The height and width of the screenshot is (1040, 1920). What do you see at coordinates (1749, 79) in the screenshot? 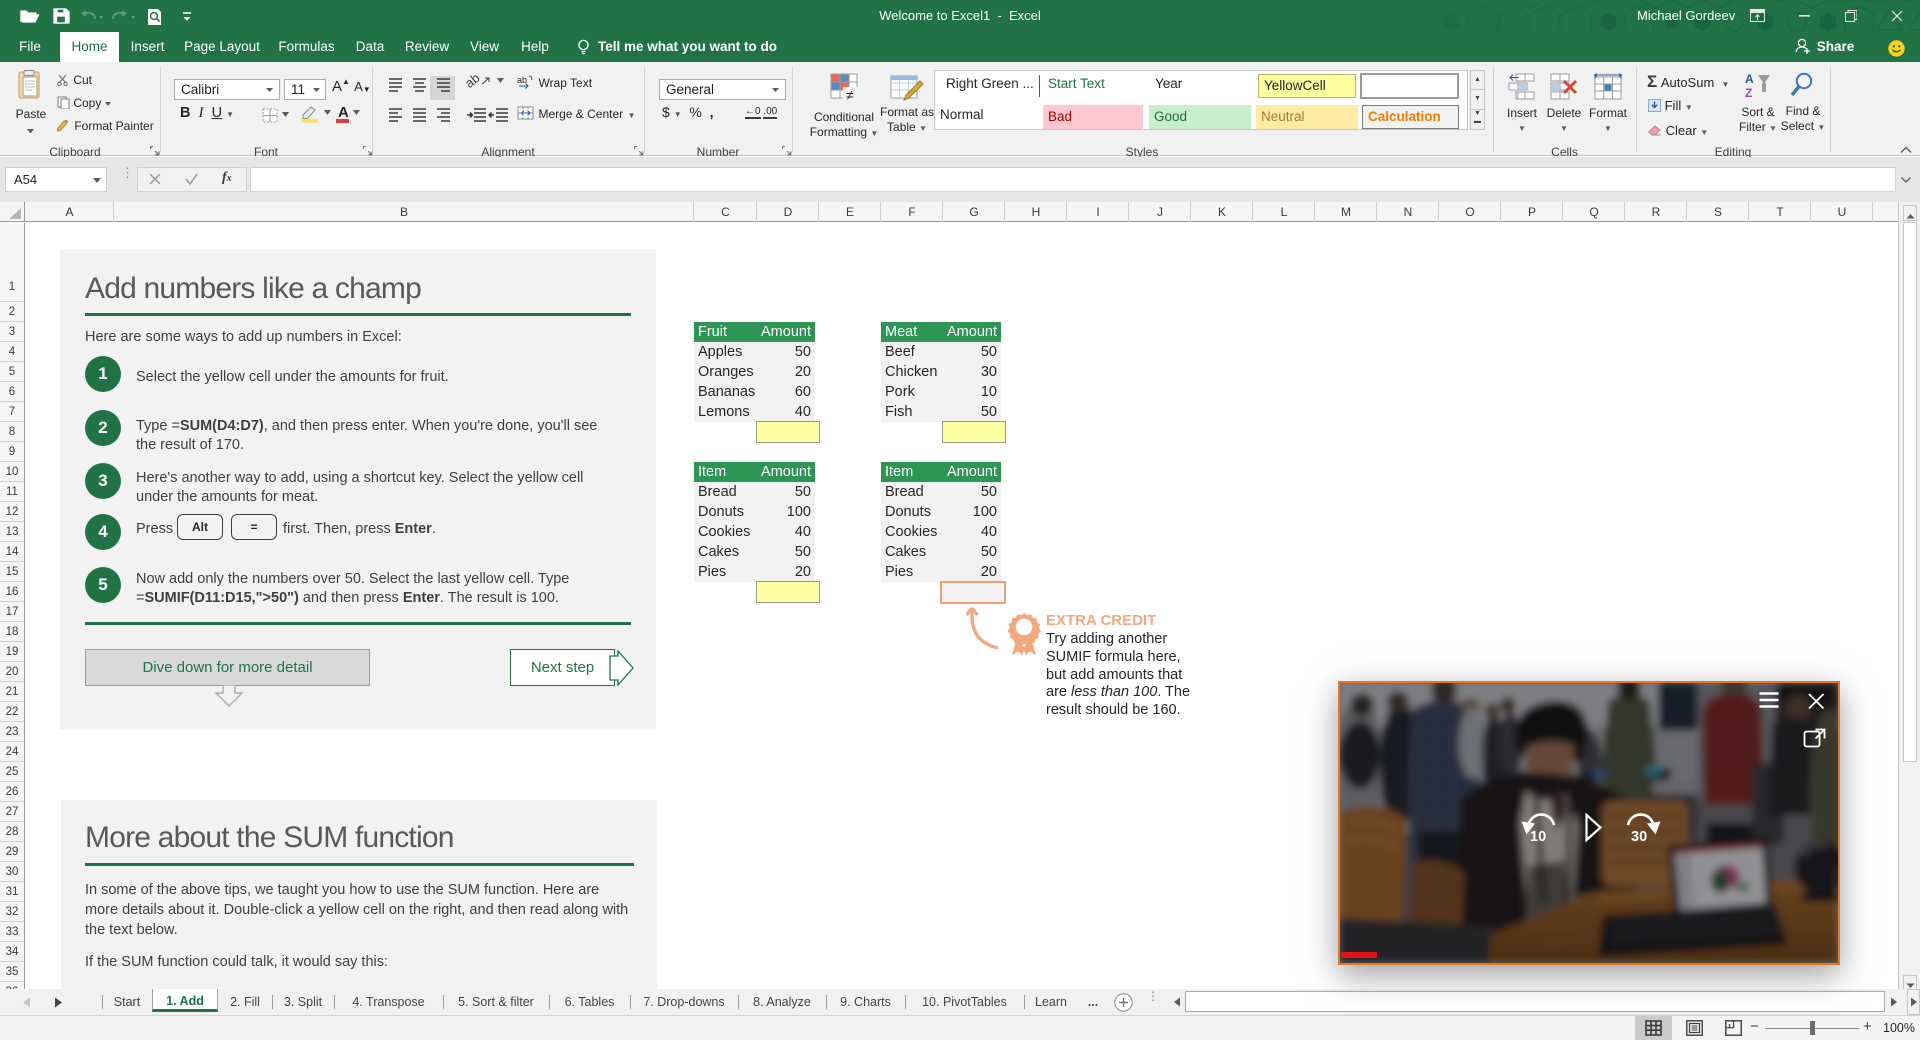
I see `svg-text: A` at bounding box center [1749, 79].